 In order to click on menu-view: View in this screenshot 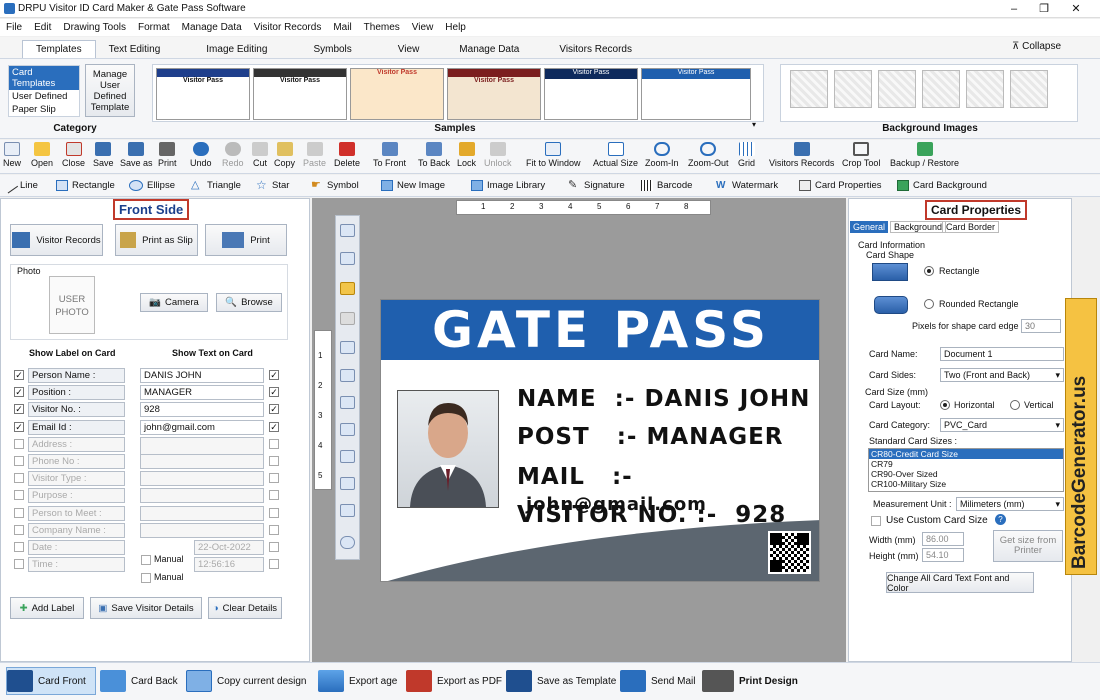, I will do `click(423, 27)`.